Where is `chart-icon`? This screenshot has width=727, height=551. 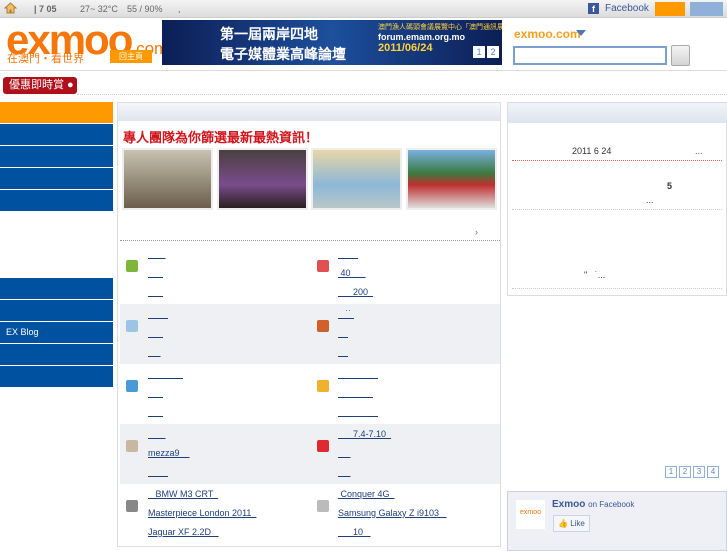
chart-icon is located at coordinates (132, 386).